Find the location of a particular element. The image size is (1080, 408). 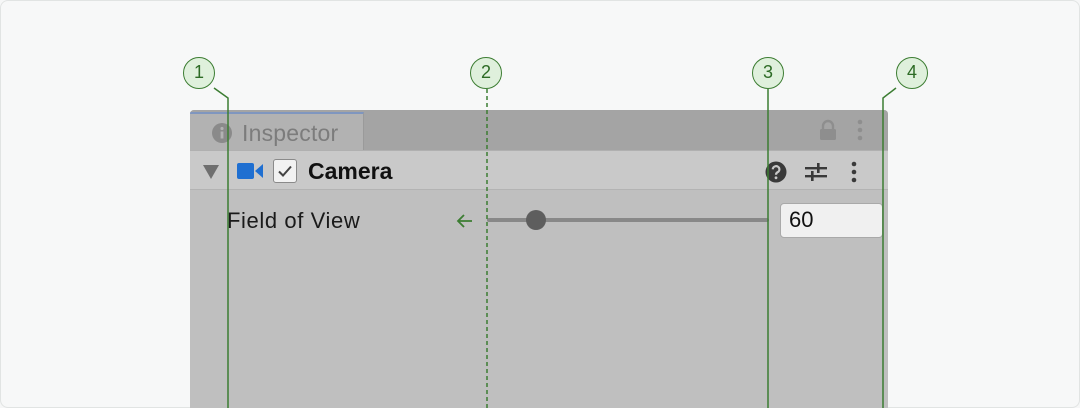

arrow-left-icon is located at coordinates (464, 221).